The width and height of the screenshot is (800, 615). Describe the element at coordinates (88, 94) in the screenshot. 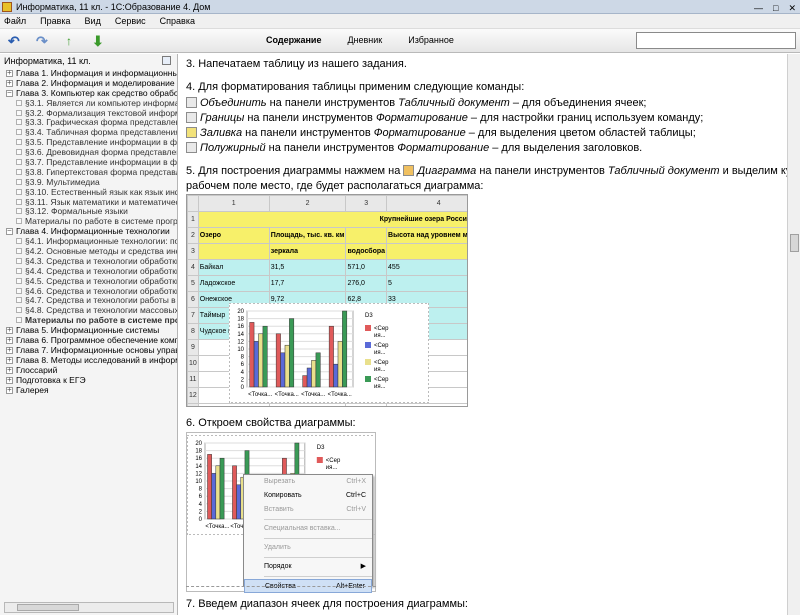

I see `sidebar-item: Глава 3. Компьютер как средство обработк` at that location.